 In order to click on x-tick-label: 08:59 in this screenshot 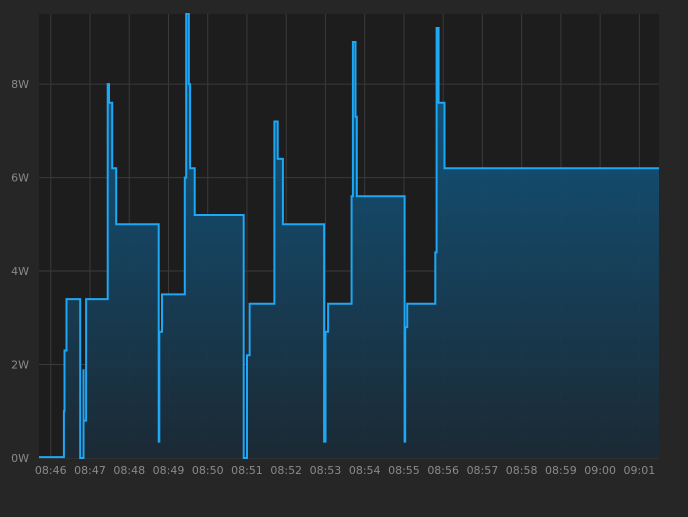, I will do `click(561, 470)`.